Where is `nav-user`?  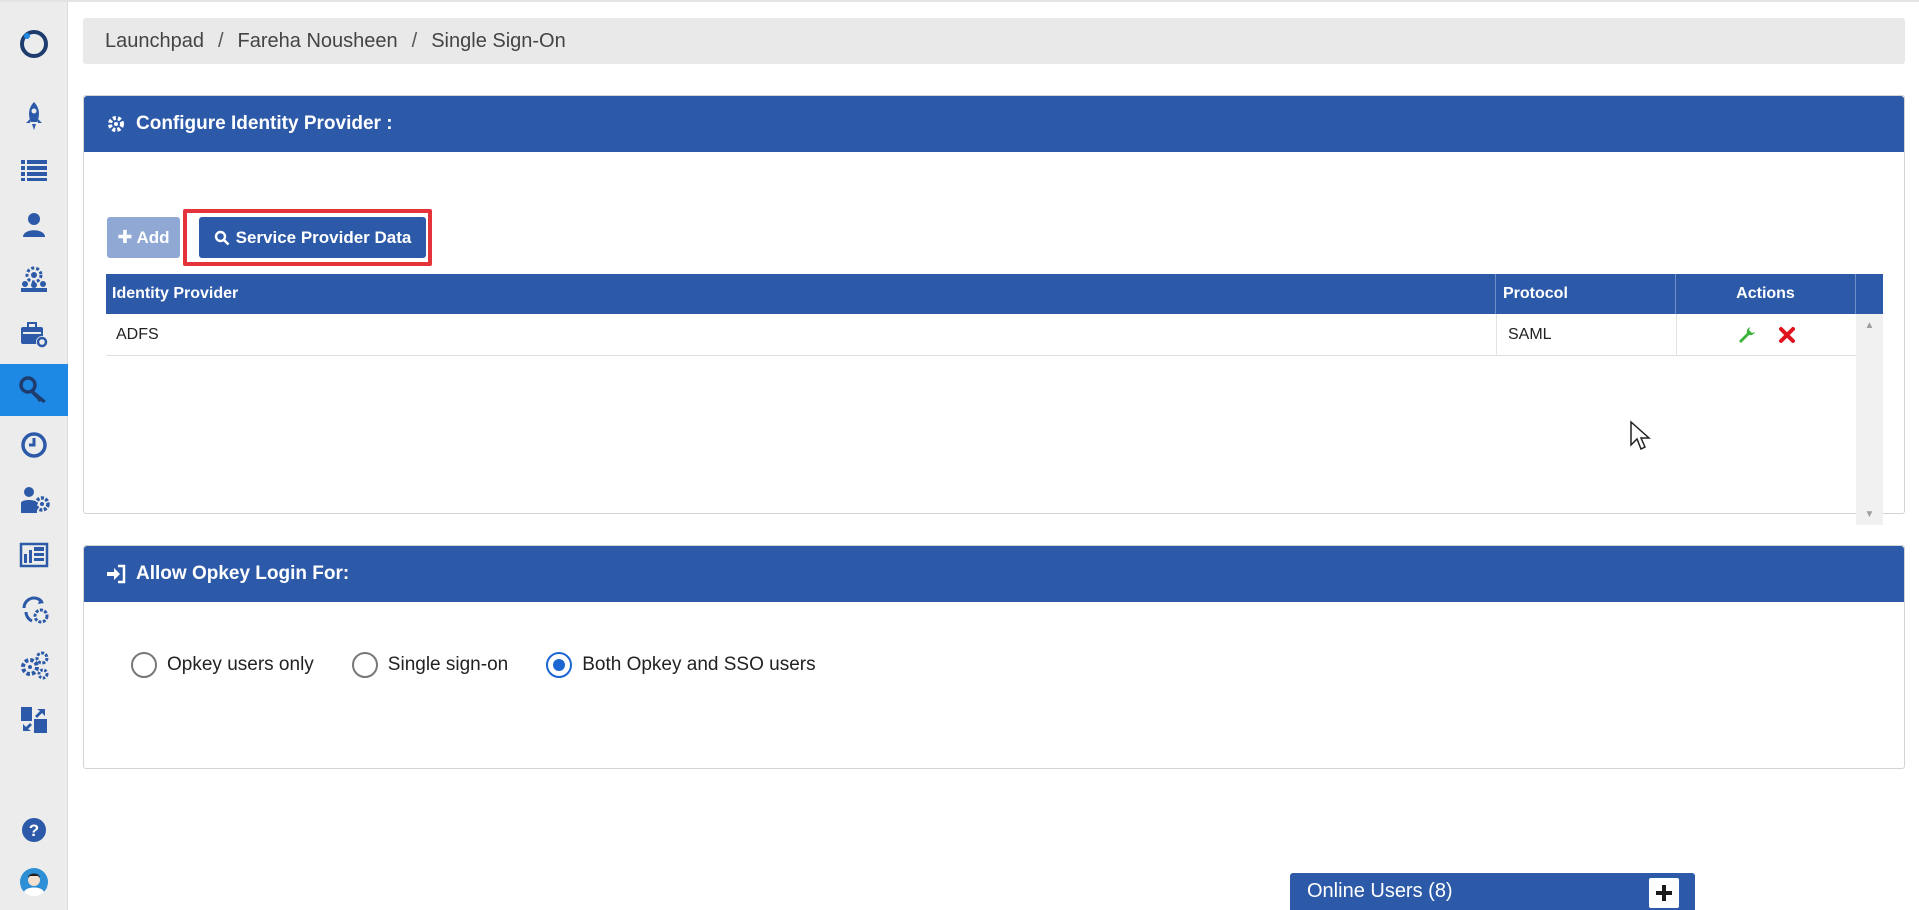 nav-user is located at coordinates (34, 224).